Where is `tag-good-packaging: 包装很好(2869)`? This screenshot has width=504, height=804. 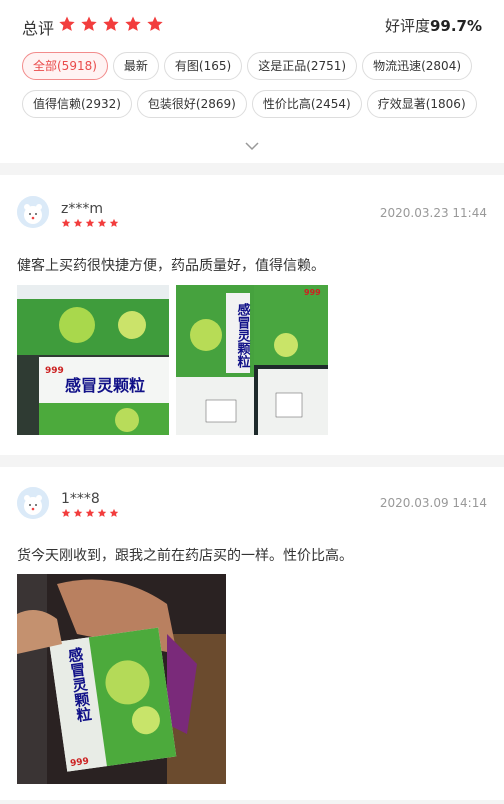 tag-good-packaging: 包装很好(2869) is located at coordinates (191, 104).